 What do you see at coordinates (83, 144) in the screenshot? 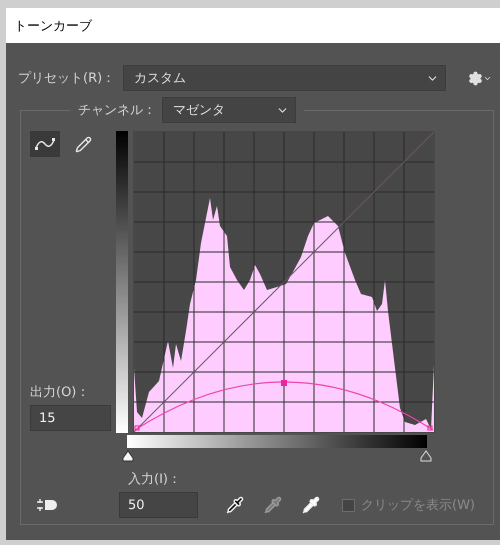
I see `pencil-icon` at bounding box center [83, 144].